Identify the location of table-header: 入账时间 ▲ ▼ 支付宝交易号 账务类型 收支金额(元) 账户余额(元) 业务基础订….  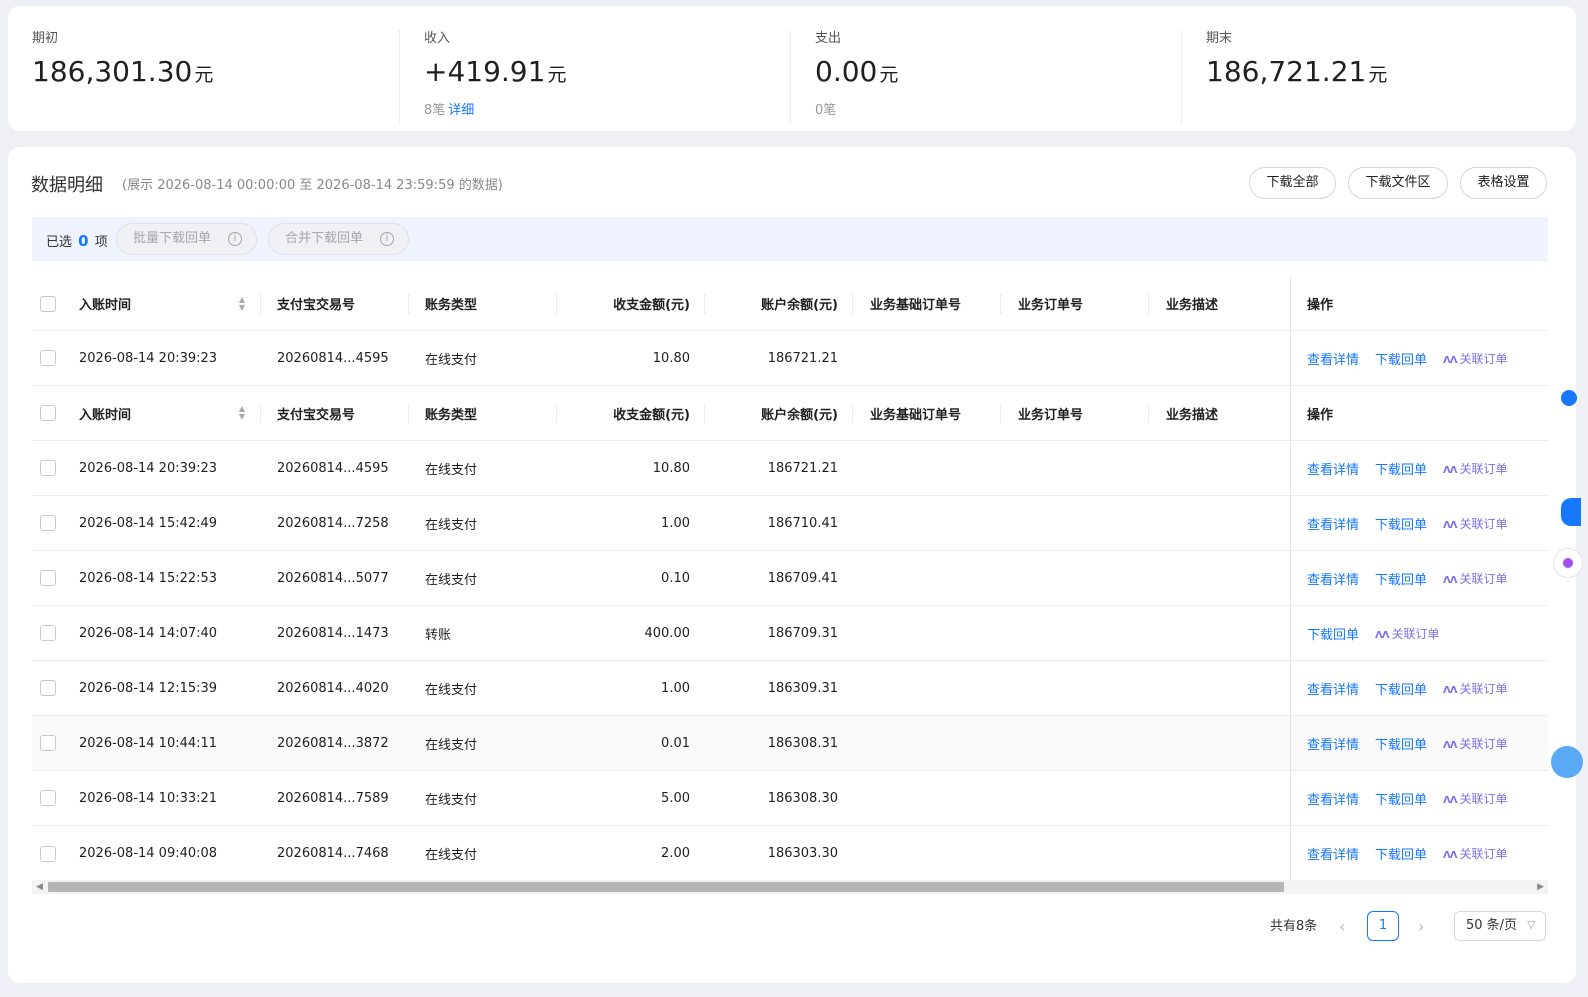
(790, 304).